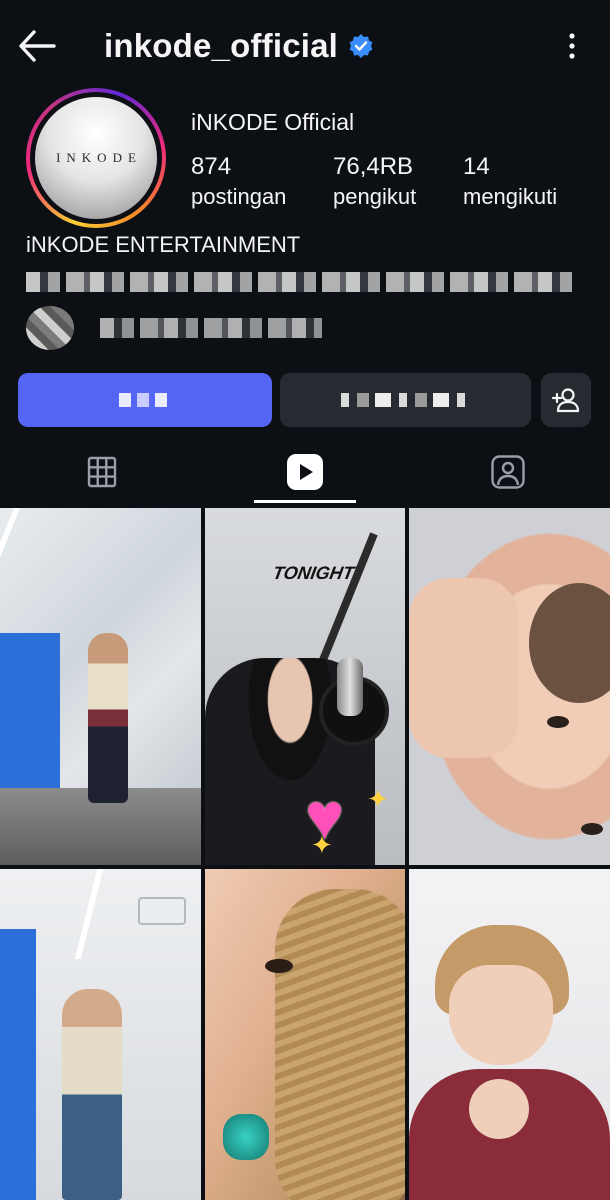  I want to click on message-label-censored, so click(405, 400).